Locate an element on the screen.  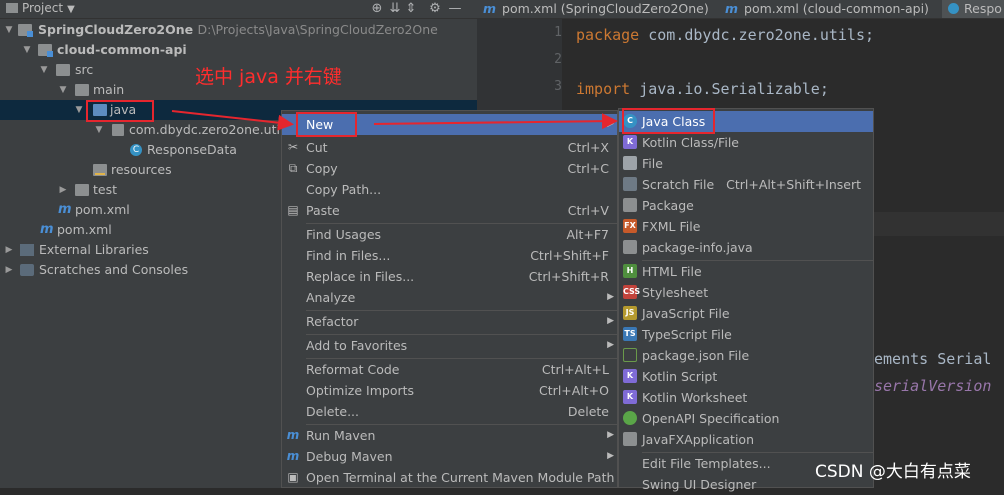
arrow-java-to-new is located at coordinates (232, 120).